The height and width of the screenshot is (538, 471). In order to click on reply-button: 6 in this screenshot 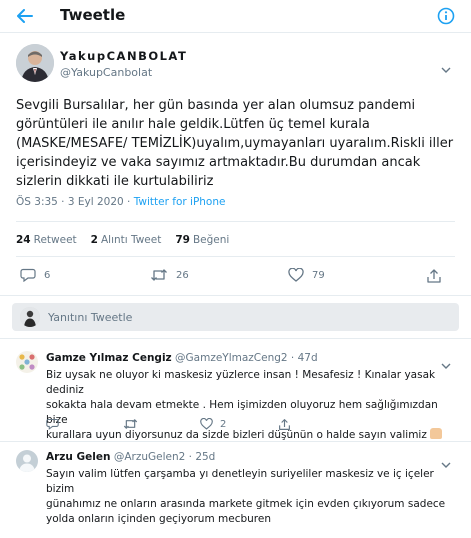, I will do `click(35, 275)`.